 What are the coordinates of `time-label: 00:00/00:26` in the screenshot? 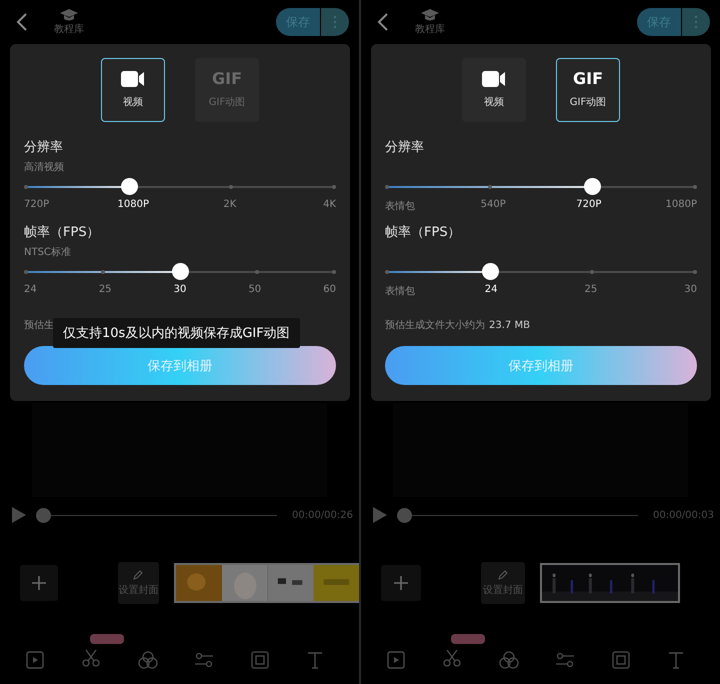 It's located at (322, 515).